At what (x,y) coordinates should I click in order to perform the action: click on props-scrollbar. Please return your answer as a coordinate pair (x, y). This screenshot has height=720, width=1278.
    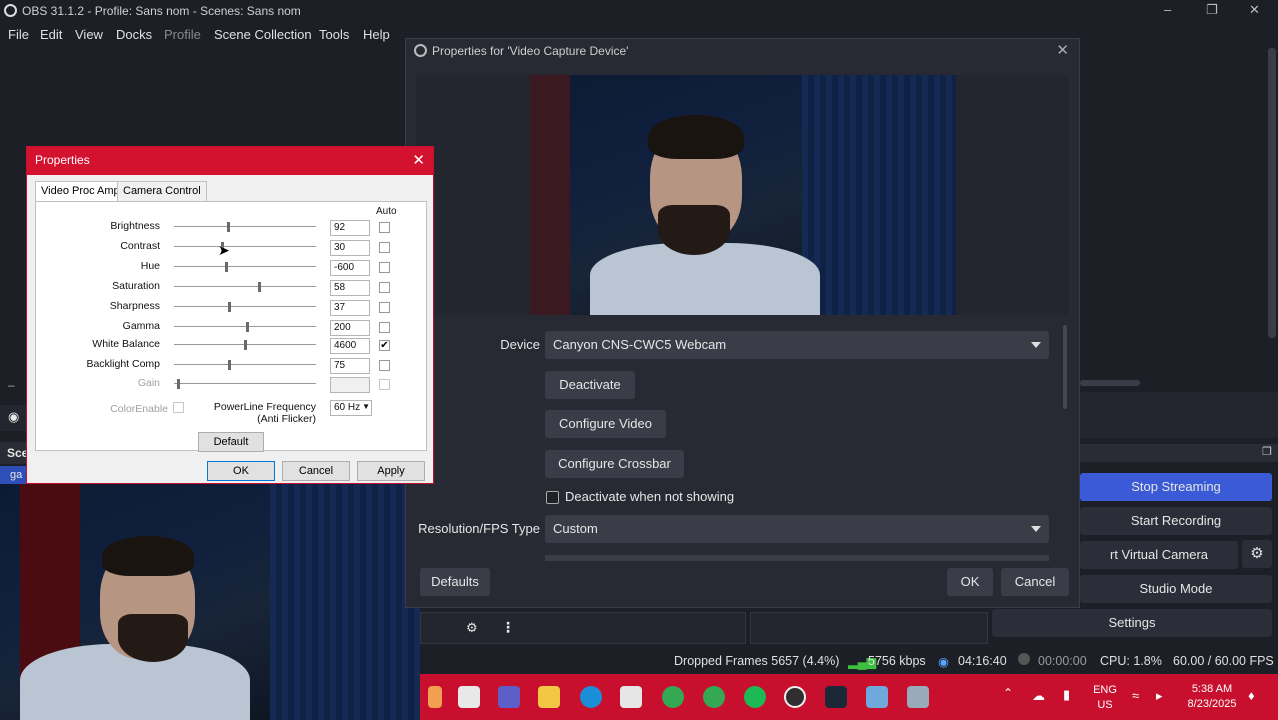
    Looking at the image, I should click on (1065, 367).